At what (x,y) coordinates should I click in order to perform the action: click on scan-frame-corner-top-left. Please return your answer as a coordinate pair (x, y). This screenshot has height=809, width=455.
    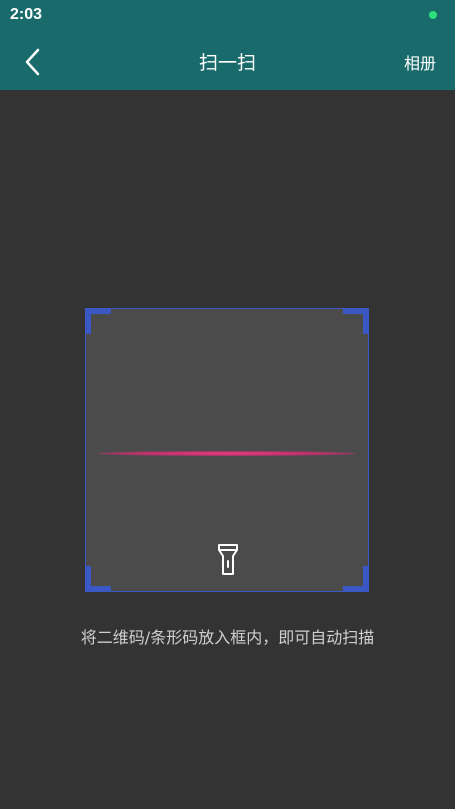
    Looking at the image, I should click on (98, 321).